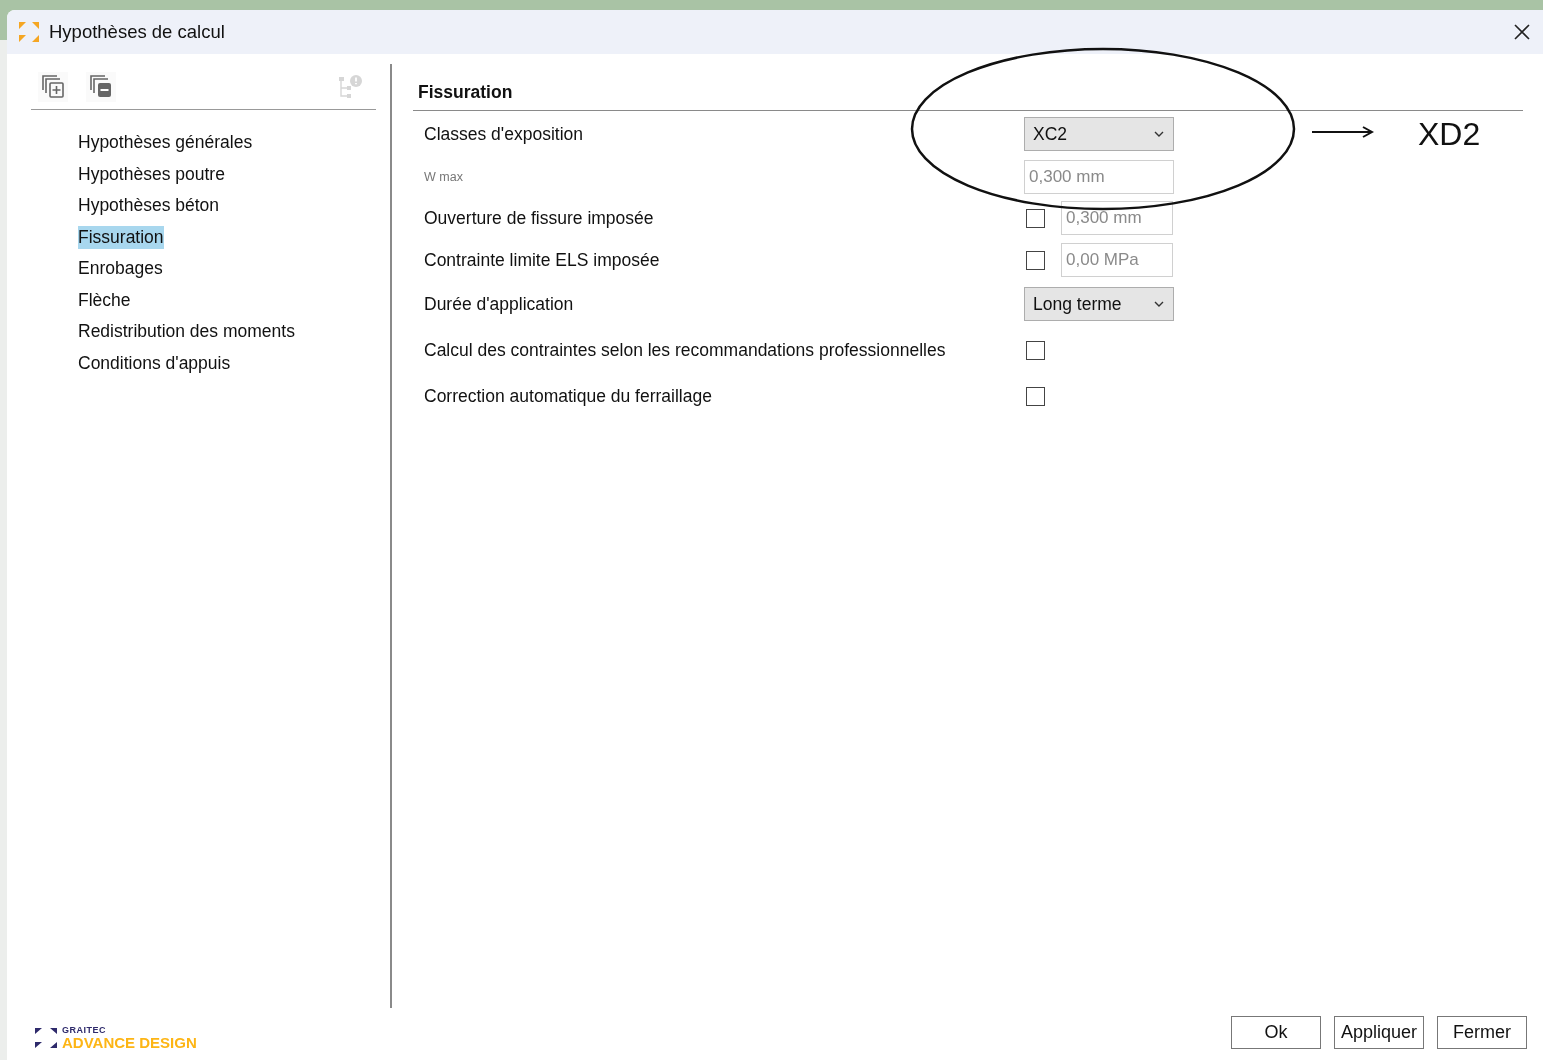 This screenshot has height=1060, width=1543. What do you see at coordinates (186, 332) in the screenshot?
I see `sidebar-item: Redistribution des moments` at bounding box center [186, 332].